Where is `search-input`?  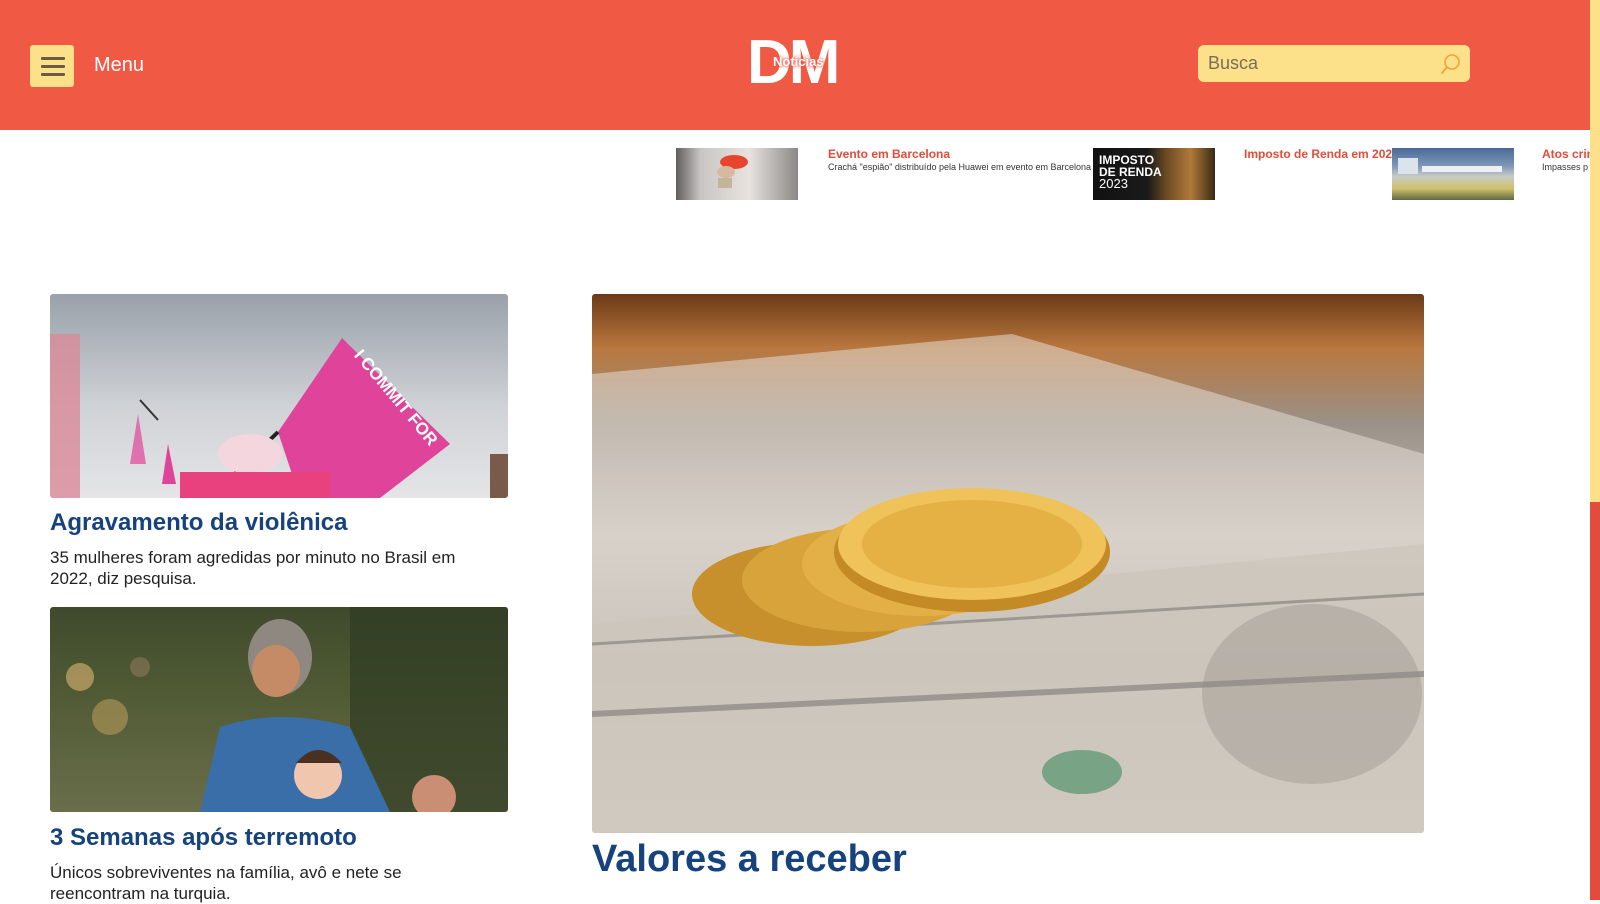
search-input is located at coordinates (1318, 63).